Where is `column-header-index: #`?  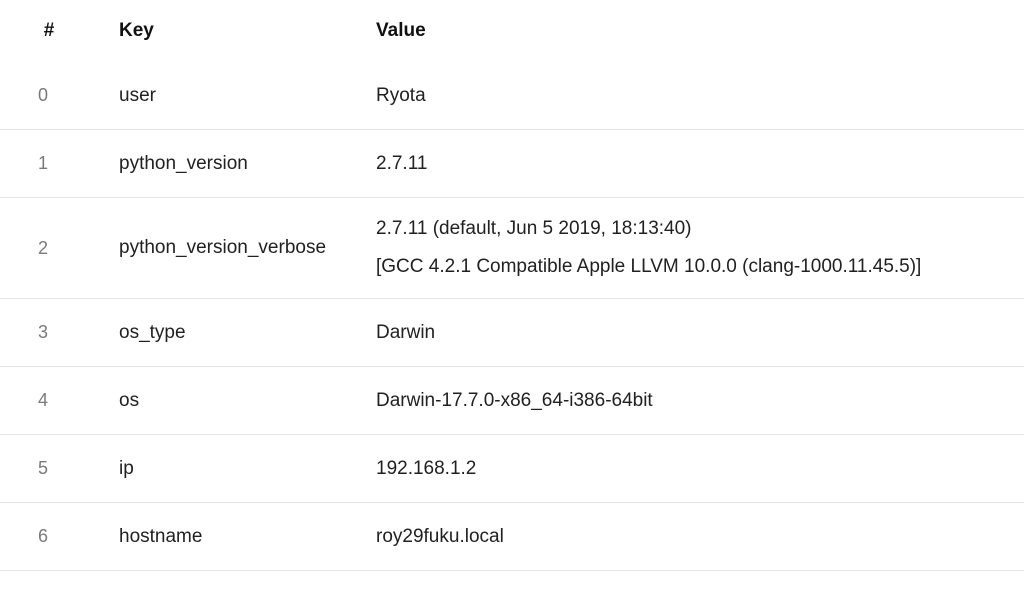 column-header-index: # is located at coordinates (49, 30).